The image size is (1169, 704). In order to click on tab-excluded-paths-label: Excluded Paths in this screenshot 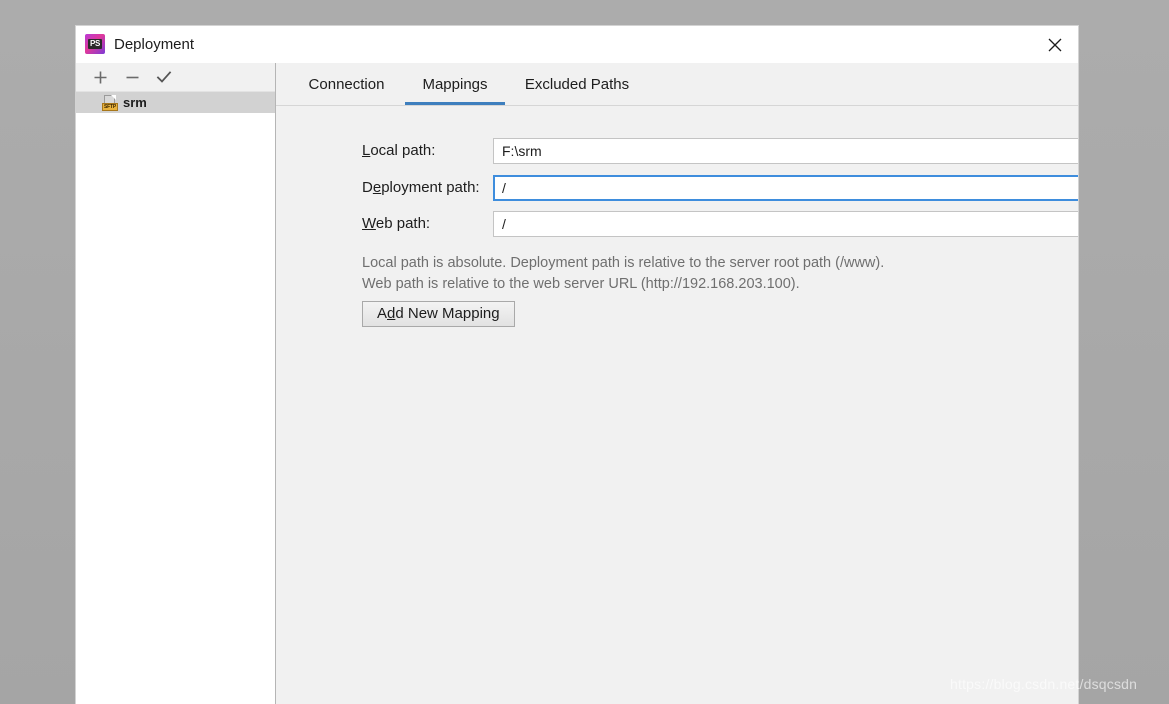, I will do `click(577, 84)`.